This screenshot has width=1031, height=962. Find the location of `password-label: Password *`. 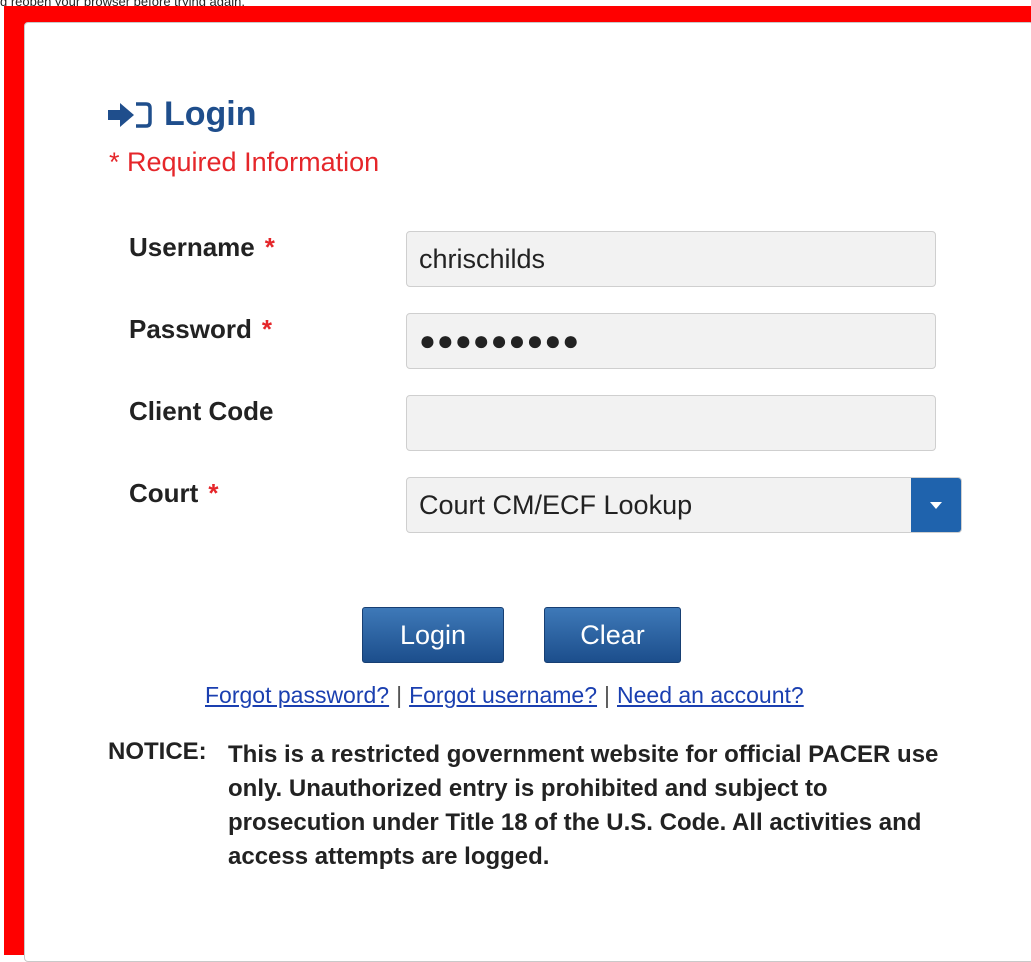

password-label: Password * is located at coordinates (200, 329).